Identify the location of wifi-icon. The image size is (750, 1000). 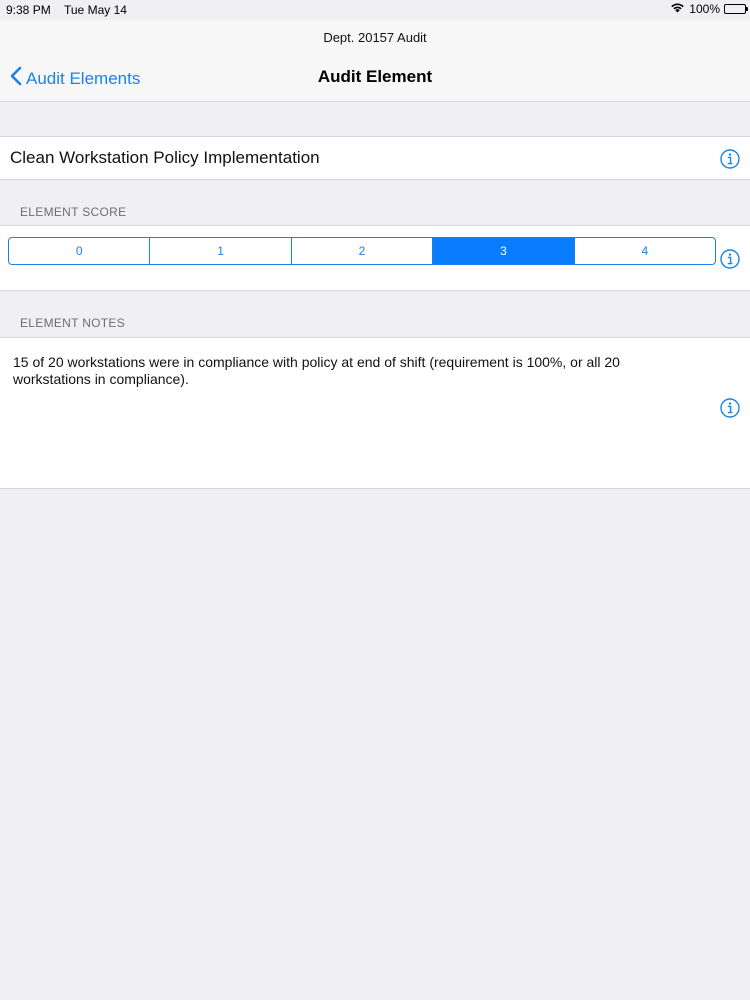
(677, 9).